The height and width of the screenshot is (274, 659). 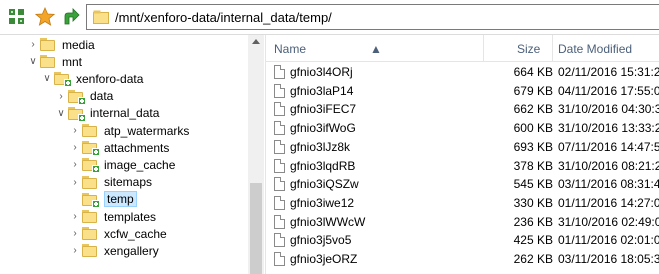 What do you see at coordinates (121, 165) in the screenshot?
I see `tree-item-image-cache: › image_cache` at bounding box center [121, 165].